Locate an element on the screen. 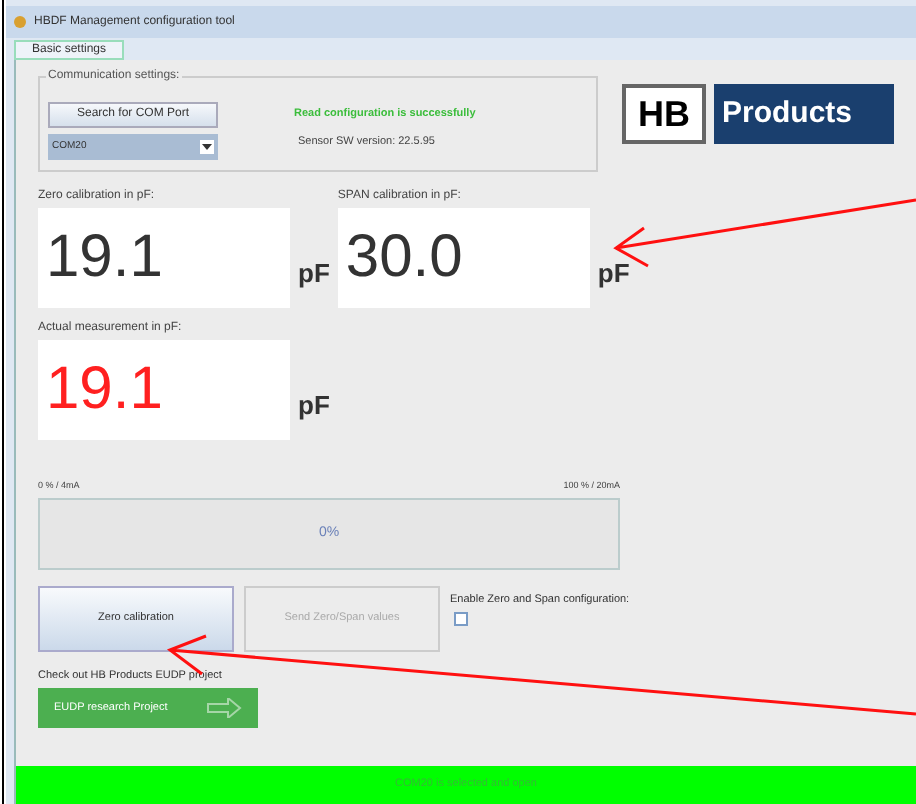  caret-icon is located at coordinates (207, 147).